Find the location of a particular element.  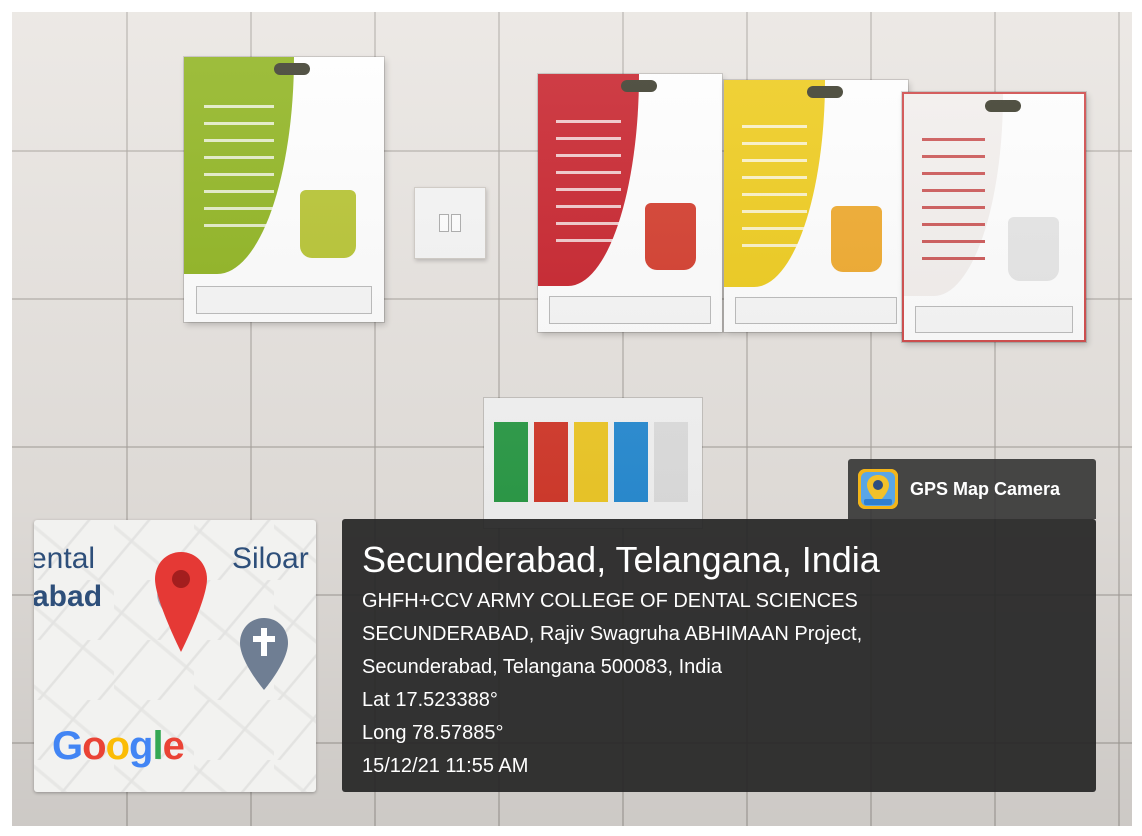

google-logo-letter: G is located at coordinates (67, 746).